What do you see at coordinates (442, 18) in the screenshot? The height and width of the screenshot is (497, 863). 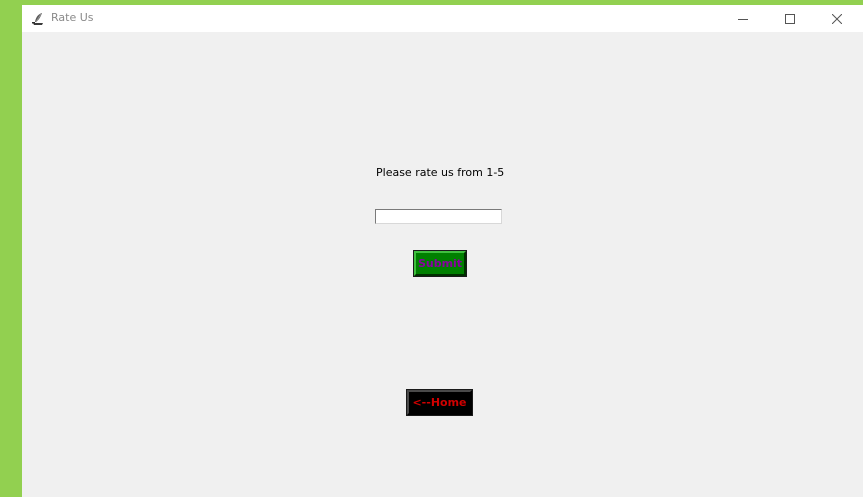 I see `title-bar: Rate Us` at bounding box center [442, 18].